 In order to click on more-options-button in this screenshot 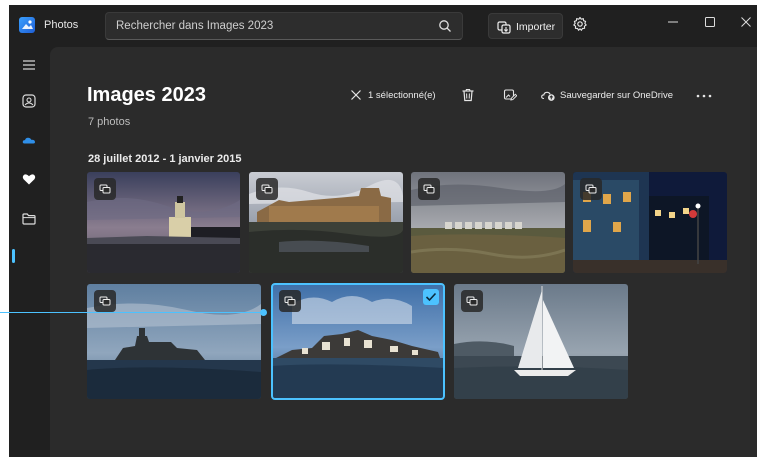, I will do `click(704, 95)`.